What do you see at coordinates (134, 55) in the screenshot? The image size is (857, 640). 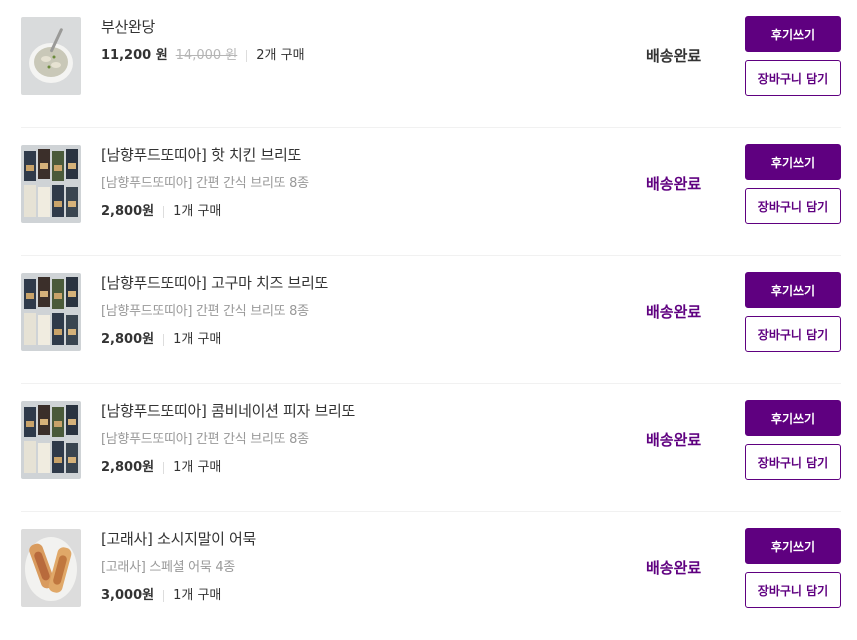 I see `sale-price: 11,200 원` at bounding box center [134, 55].